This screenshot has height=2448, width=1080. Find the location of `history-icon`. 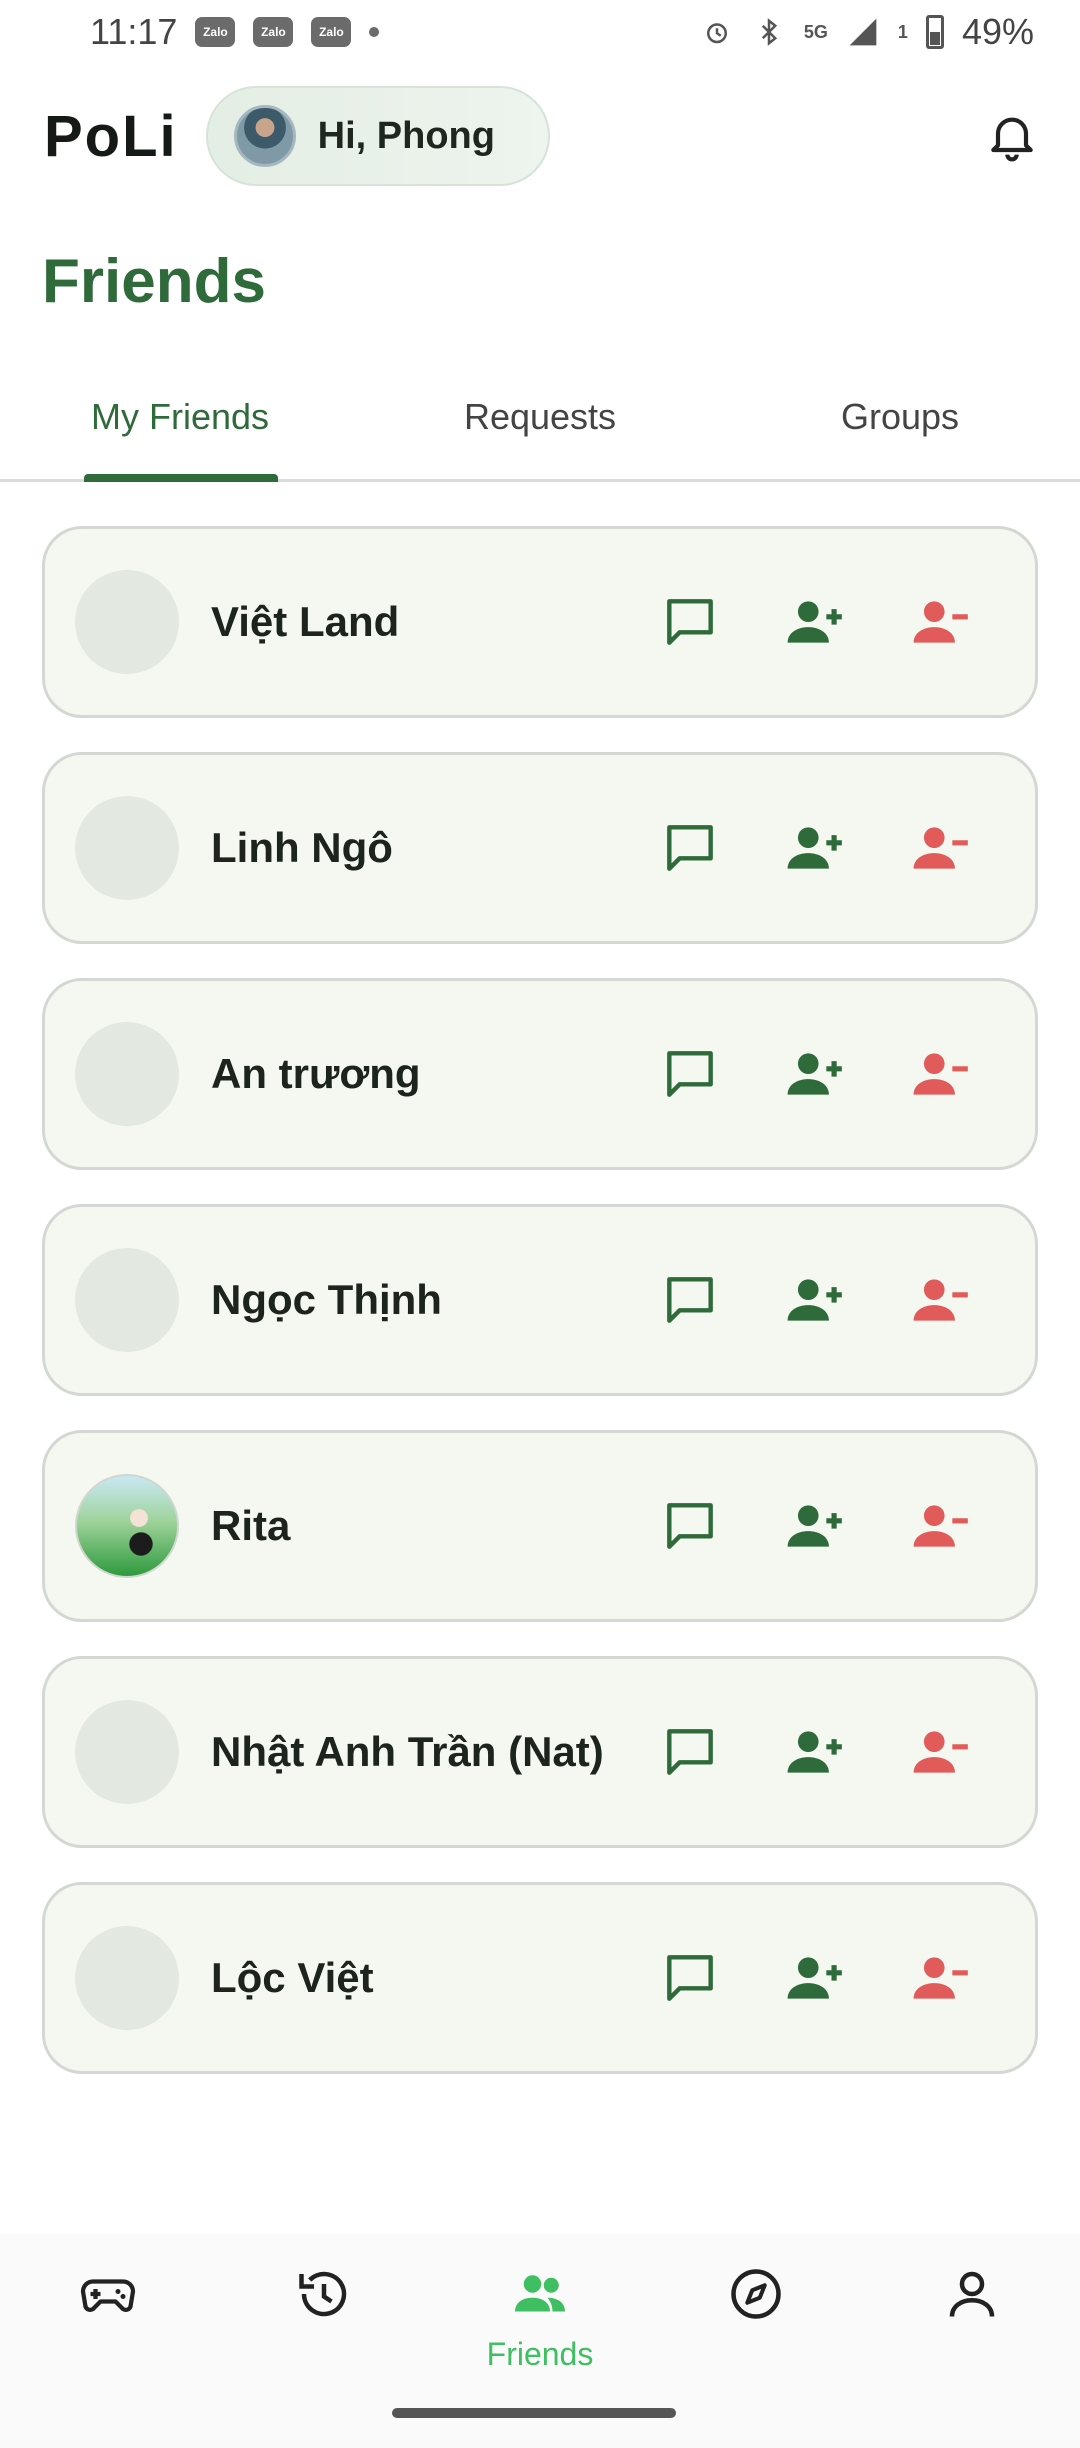

history-icon is located at coordinates (323, 2294).